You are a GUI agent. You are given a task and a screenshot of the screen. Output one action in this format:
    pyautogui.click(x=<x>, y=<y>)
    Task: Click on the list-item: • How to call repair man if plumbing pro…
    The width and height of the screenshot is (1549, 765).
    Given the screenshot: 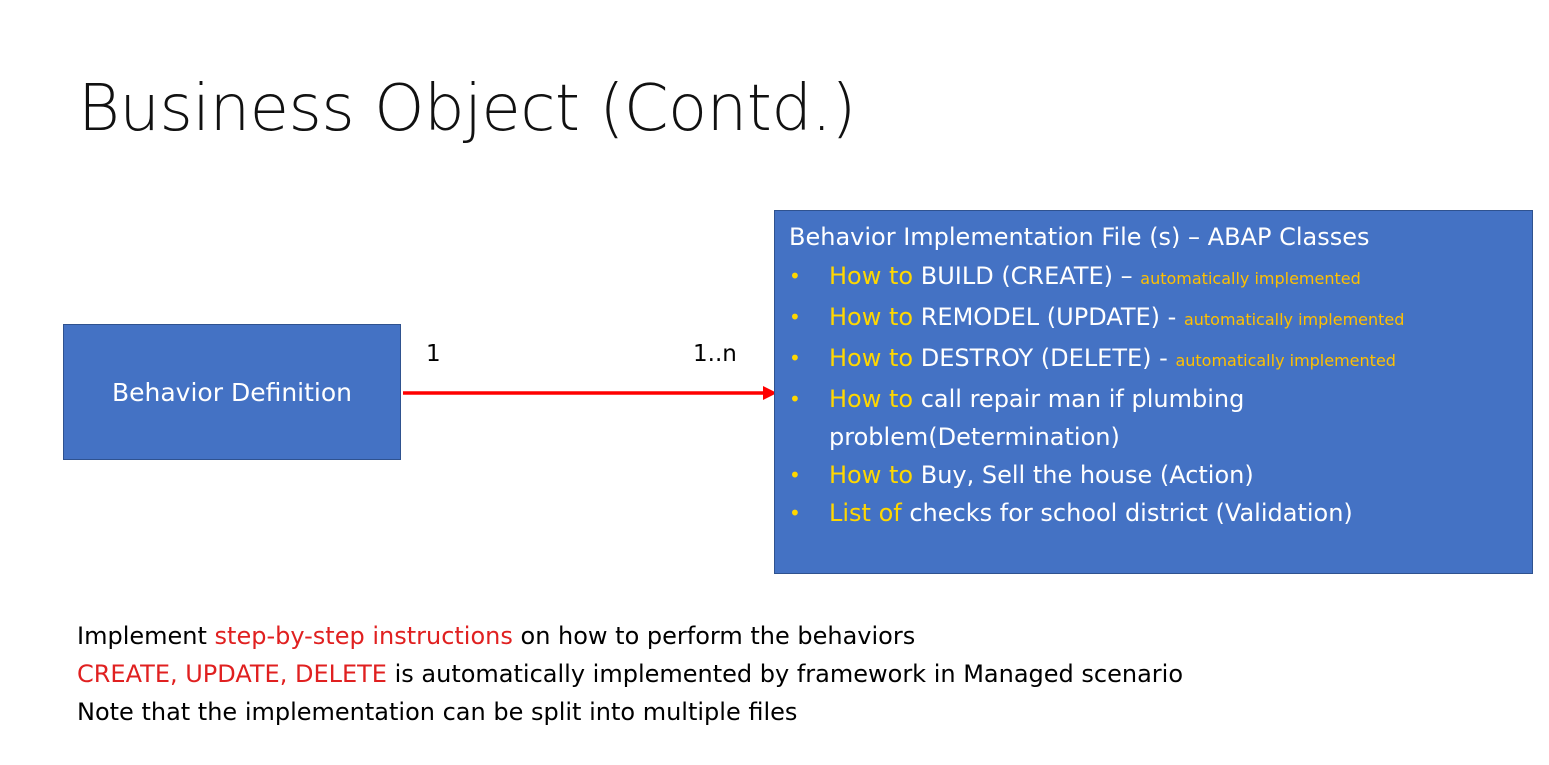 What is the action you would take?
    pyautogui.click(x=1044, y=418)
    